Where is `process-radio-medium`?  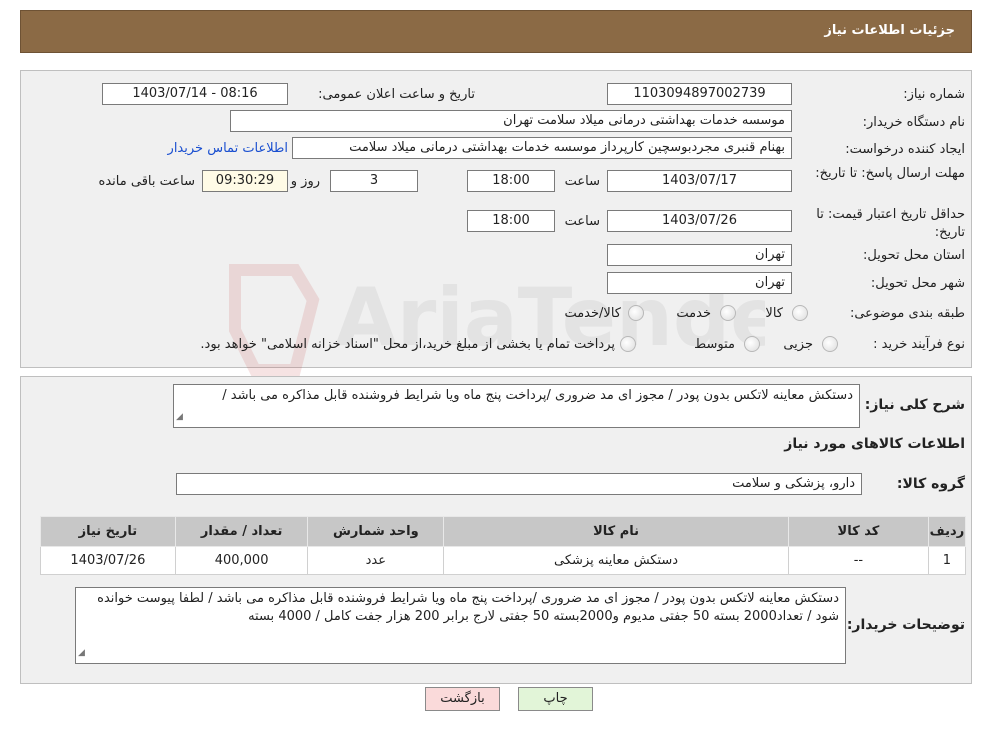
process-radio-medium is located at coordinates (752, 344).